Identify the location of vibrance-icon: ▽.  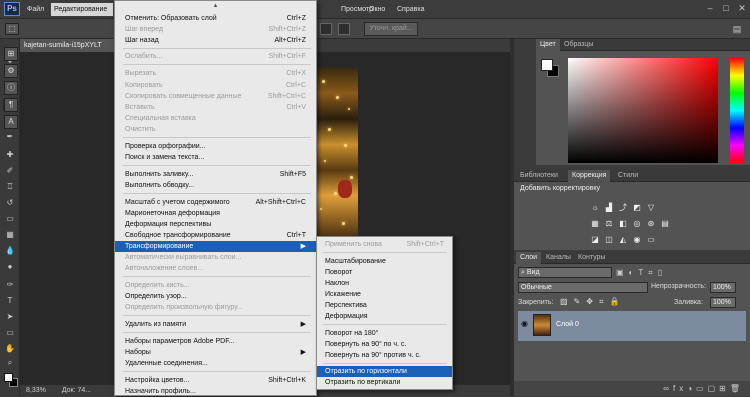
(651, 208).